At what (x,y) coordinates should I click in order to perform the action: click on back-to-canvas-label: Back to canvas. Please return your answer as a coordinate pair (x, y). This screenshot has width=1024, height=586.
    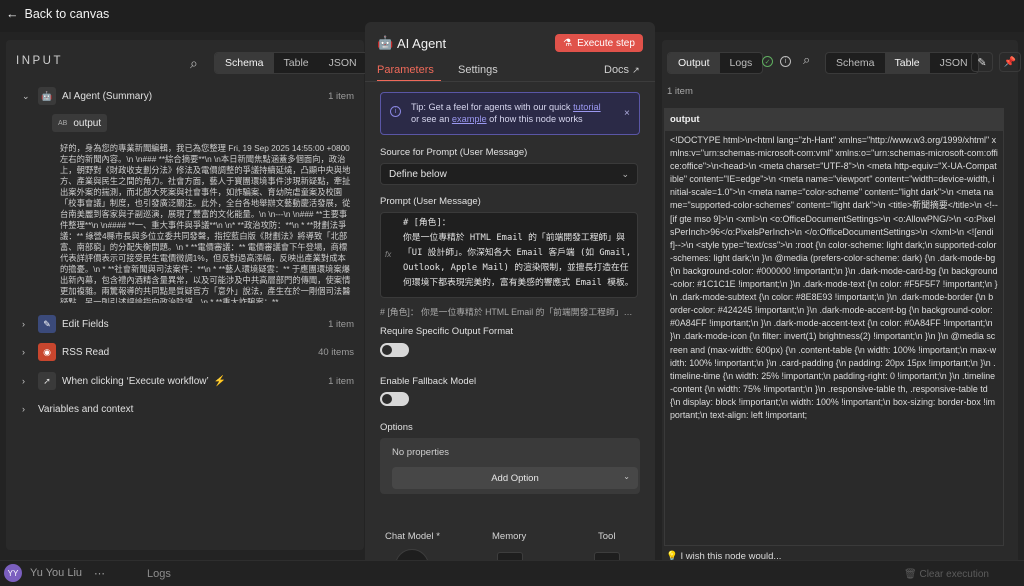
    Looking at the image, I should click on (67, 14).